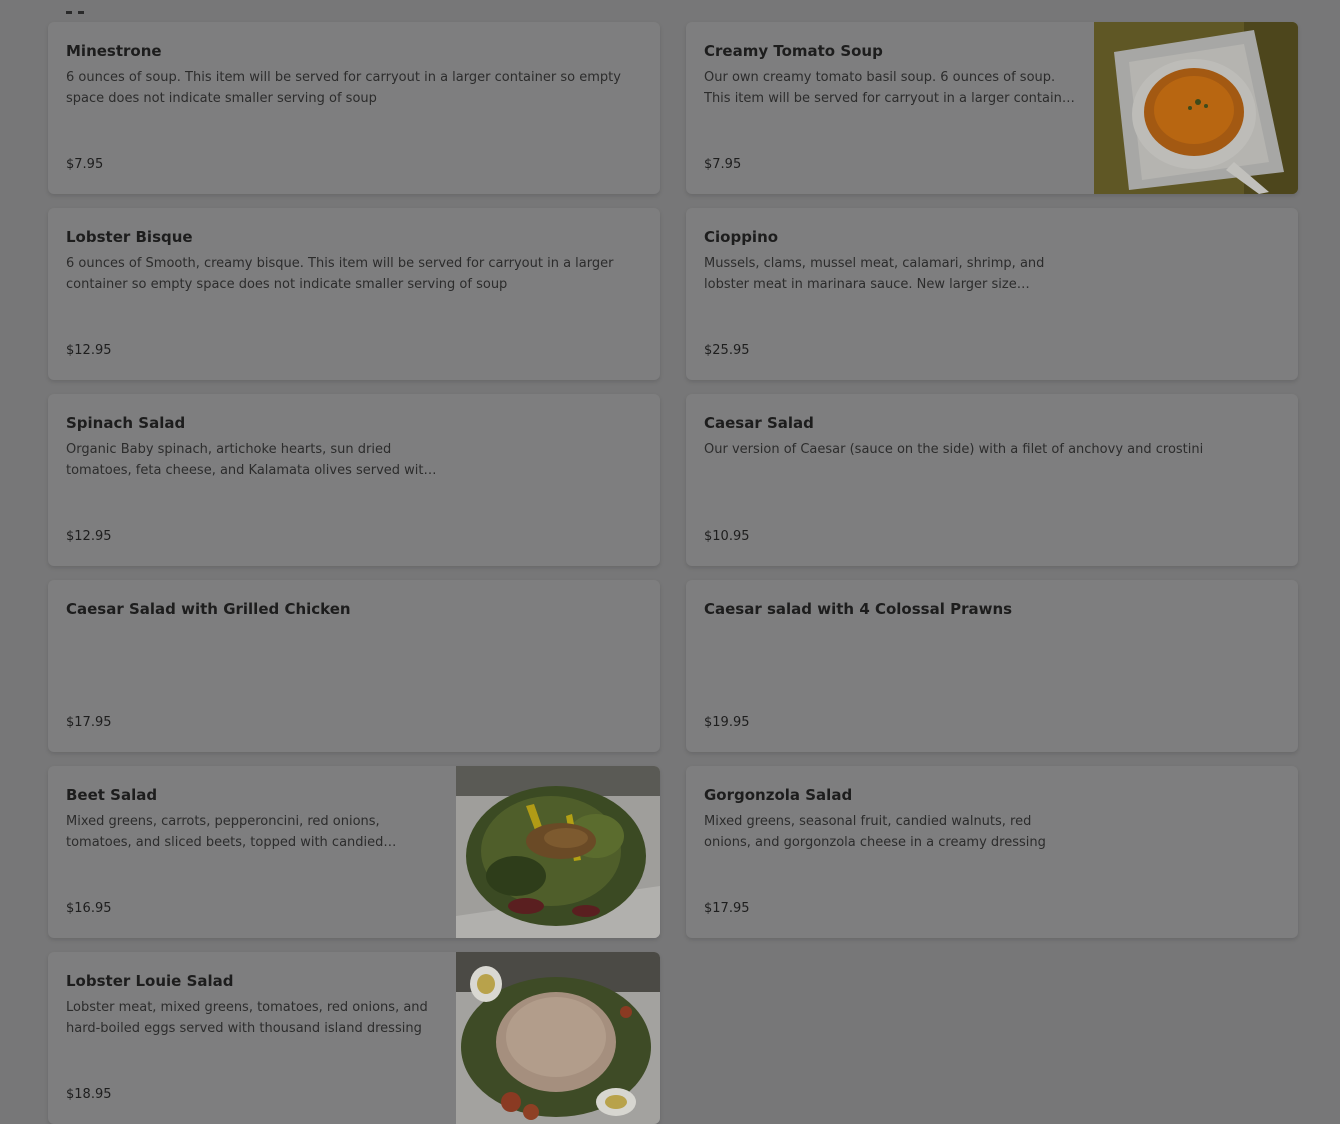  What do you see at coordinates (727, 350) in the screenshot?
I see `menu-item-price: $25.95` at bounding box center [727, 350].